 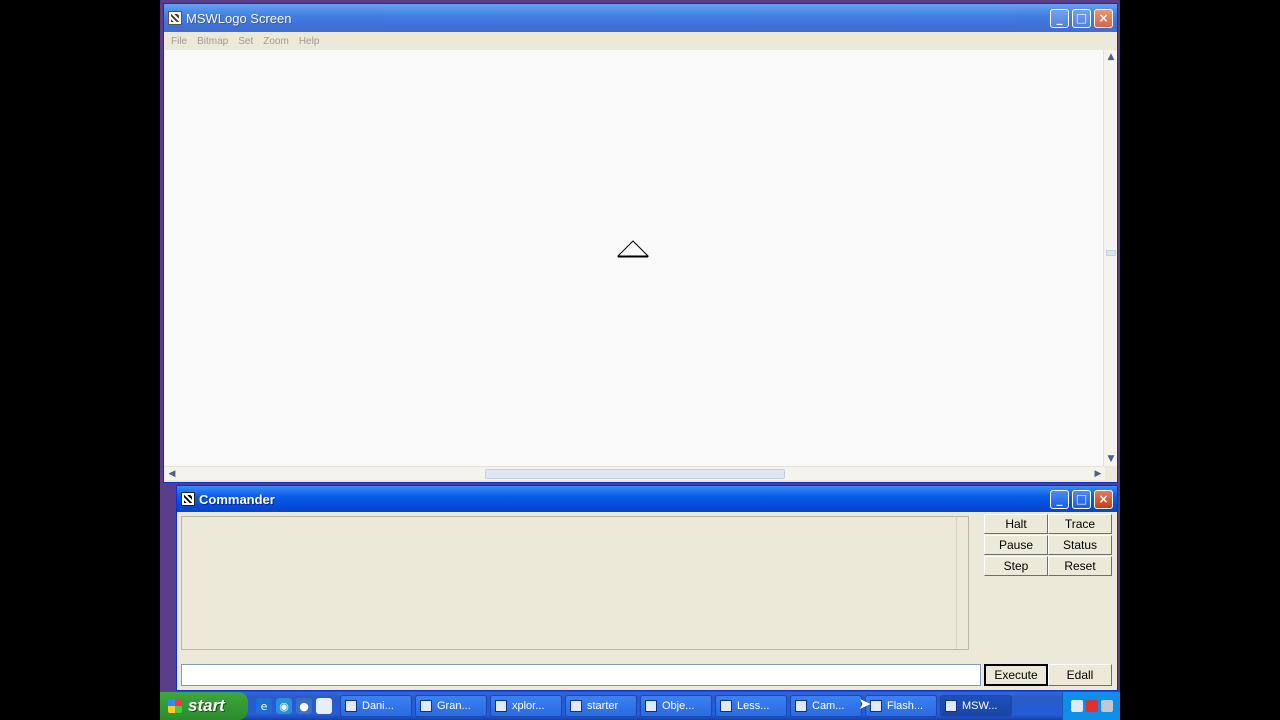 I want to click on menu-bar: File Bitmap Set Zoom Help, so click(x=640, y=41).